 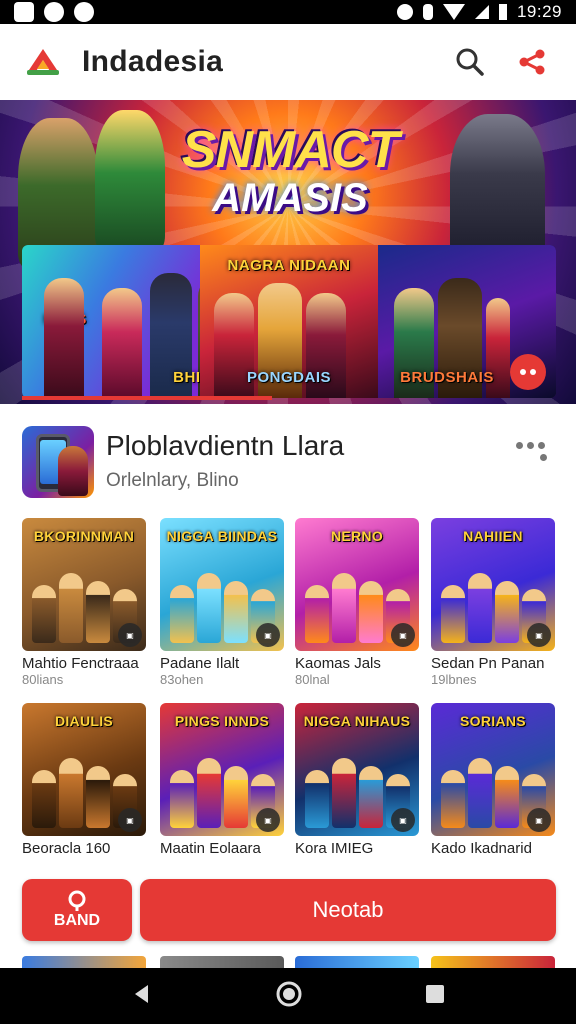 What do you see at coordinates (493, 721) in the screenshot?
I see `game-cover-title: SORIANS` at bounding box center [493, 721].